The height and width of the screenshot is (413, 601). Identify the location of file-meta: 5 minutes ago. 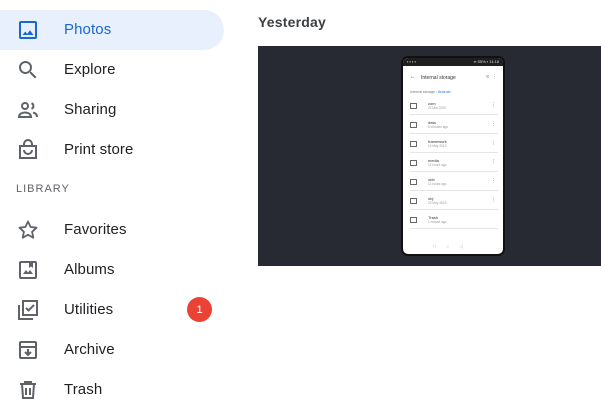
(438, 127).